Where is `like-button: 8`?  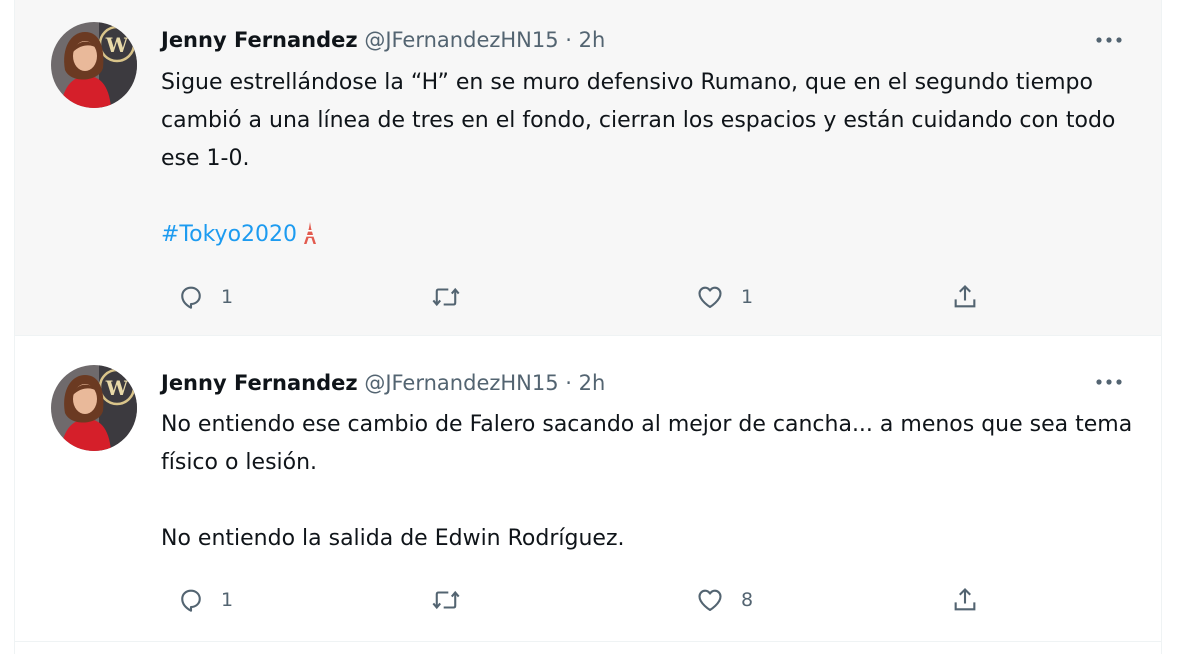 like-button: 8 is located at coordinates (724, 600).